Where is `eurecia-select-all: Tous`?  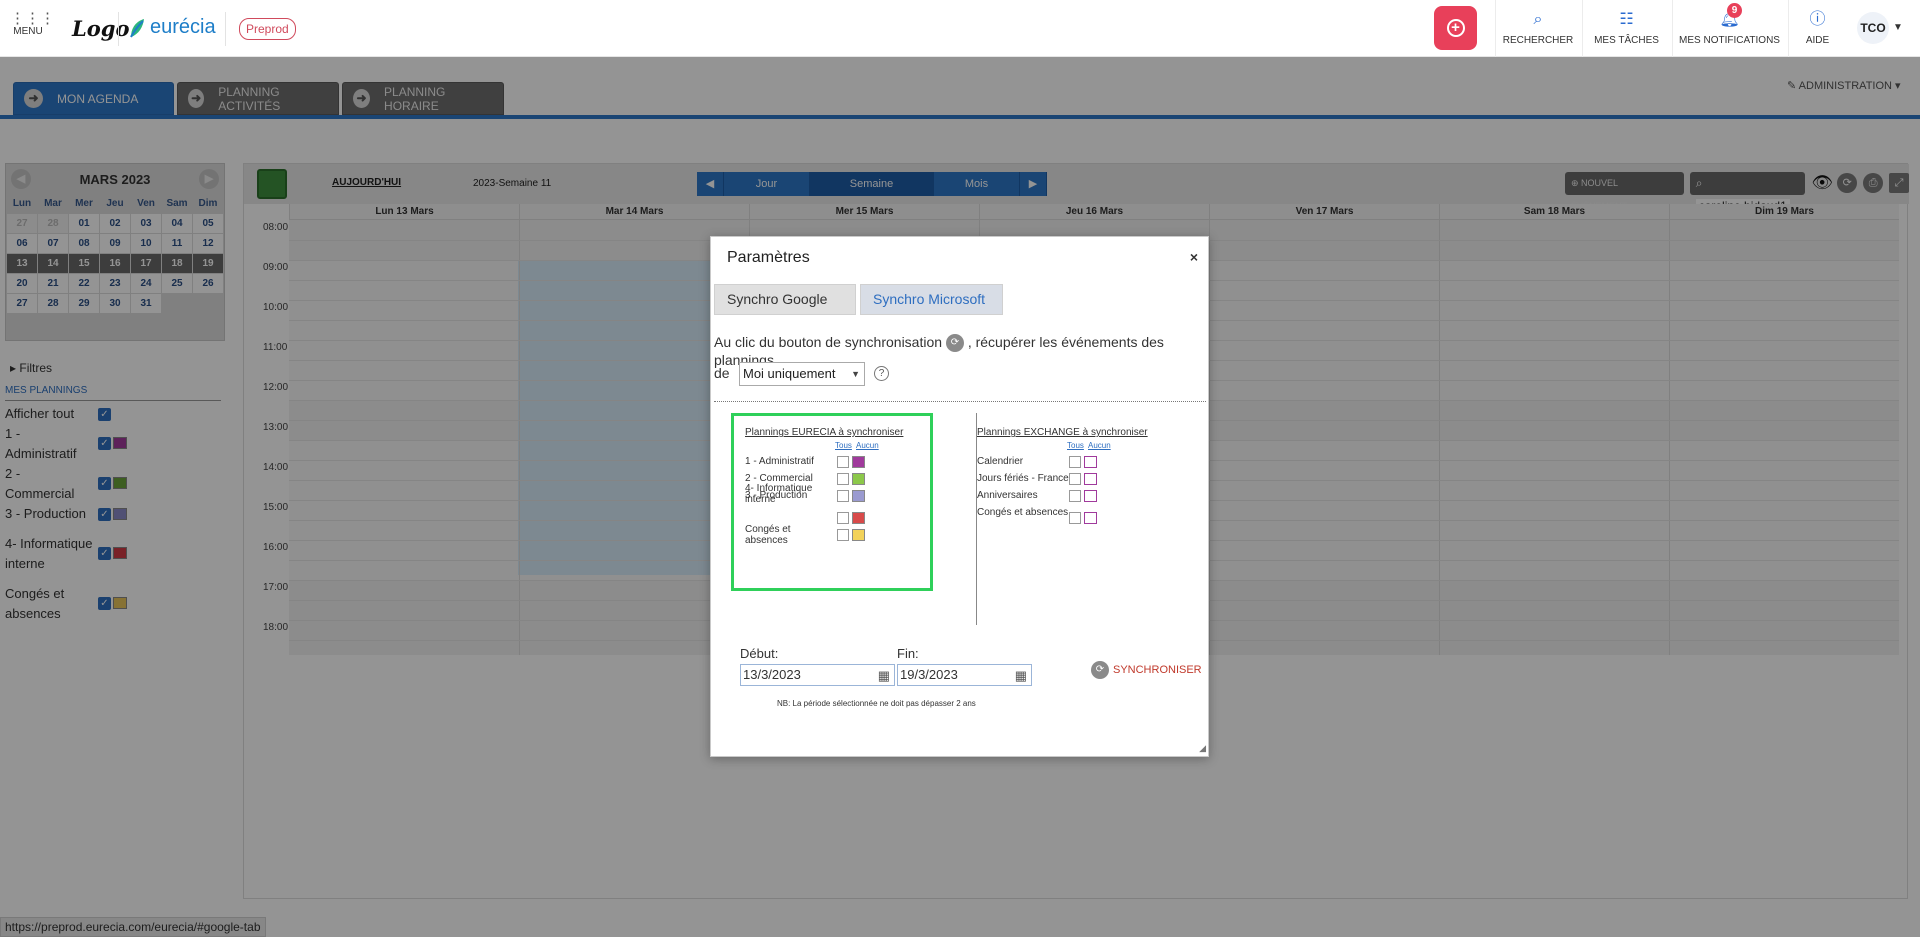 eurecia-select-all: Tous is located at coordinates (843, 445).